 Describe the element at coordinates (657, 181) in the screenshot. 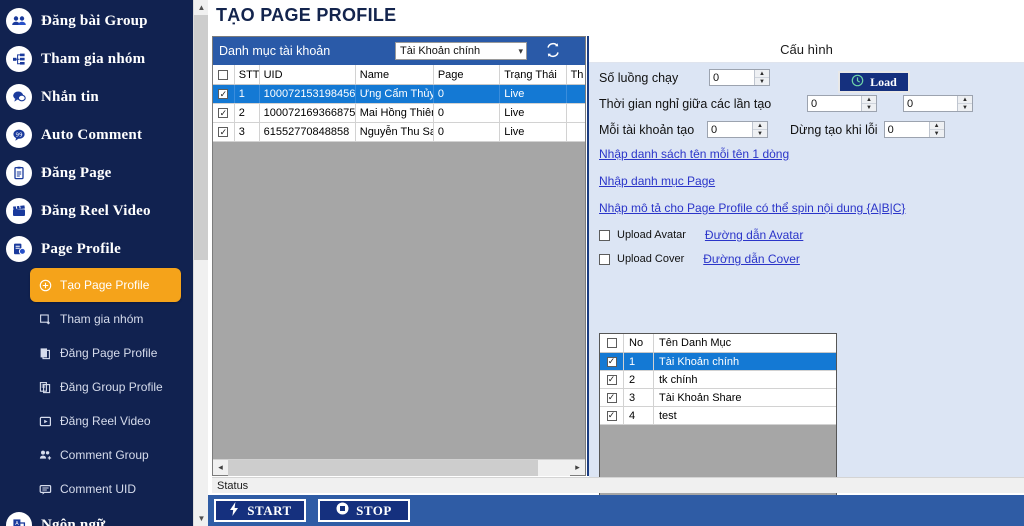

I see `link-nhap-danh-muc-page: Nhập danh mục Page` at that location.